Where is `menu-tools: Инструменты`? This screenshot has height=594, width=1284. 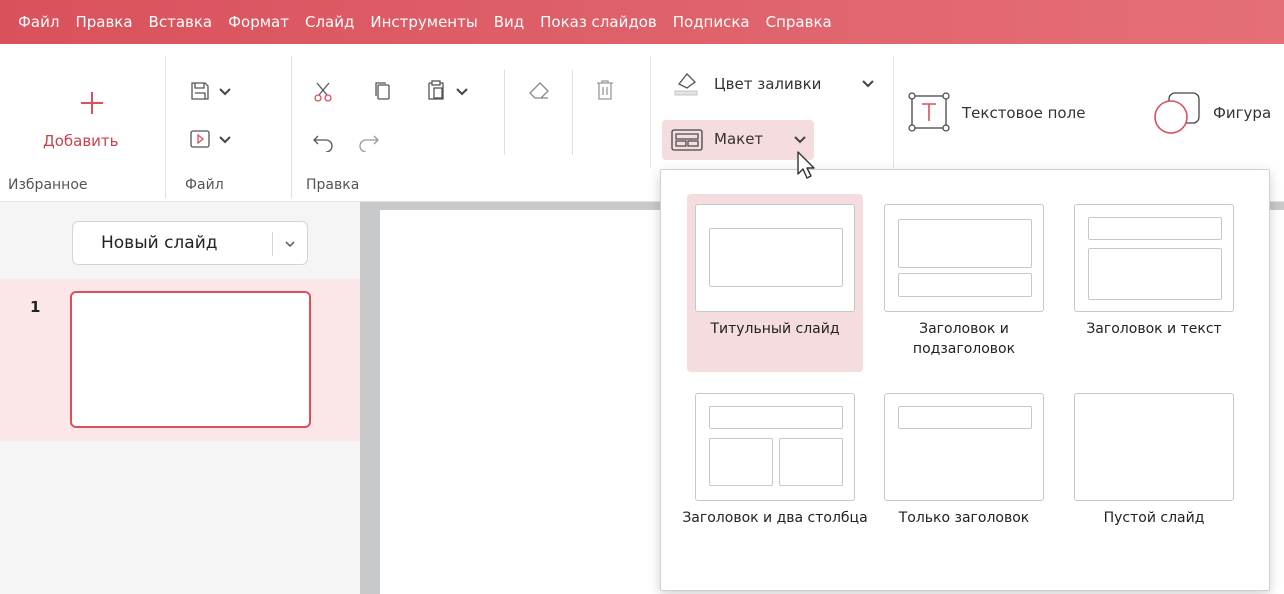
menu-tools: Инструменты is located at coordinates (423, 22).